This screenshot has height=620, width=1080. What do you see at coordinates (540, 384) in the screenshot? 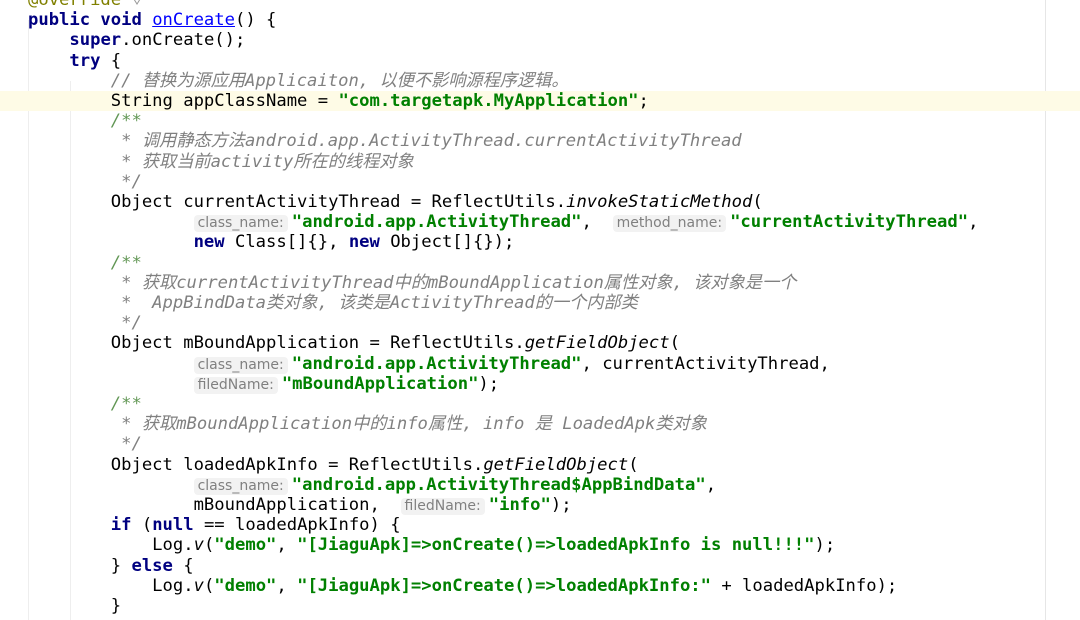
I see `code-line: filedName: "mBoundApplication");` at bounding box center [540, 384].